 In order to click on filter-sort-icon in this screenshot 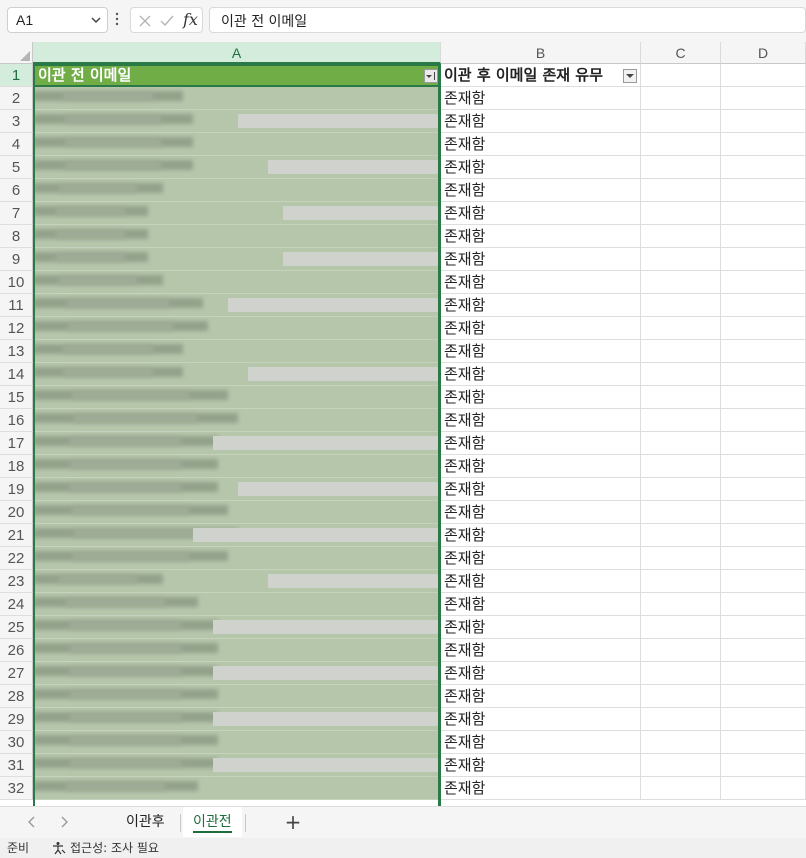, I will do `click(431, 76)`.